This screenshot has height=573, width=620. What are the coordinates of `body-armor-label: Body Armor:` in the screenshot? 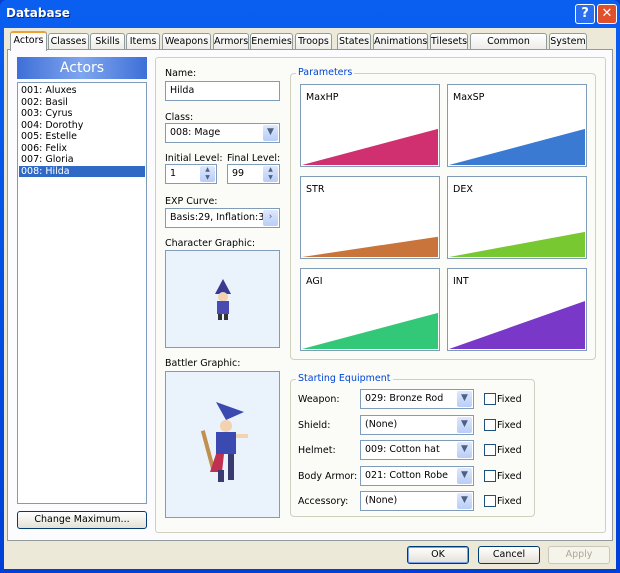 It's located at (328, 476).